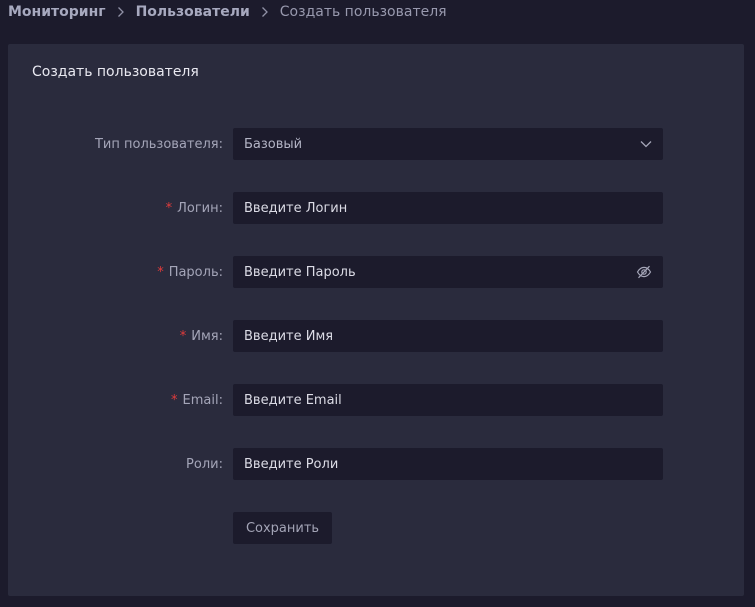 The image size is (755, 607). I want to click on breadcrumb-current: Создать пользователя, so click(363, 12).